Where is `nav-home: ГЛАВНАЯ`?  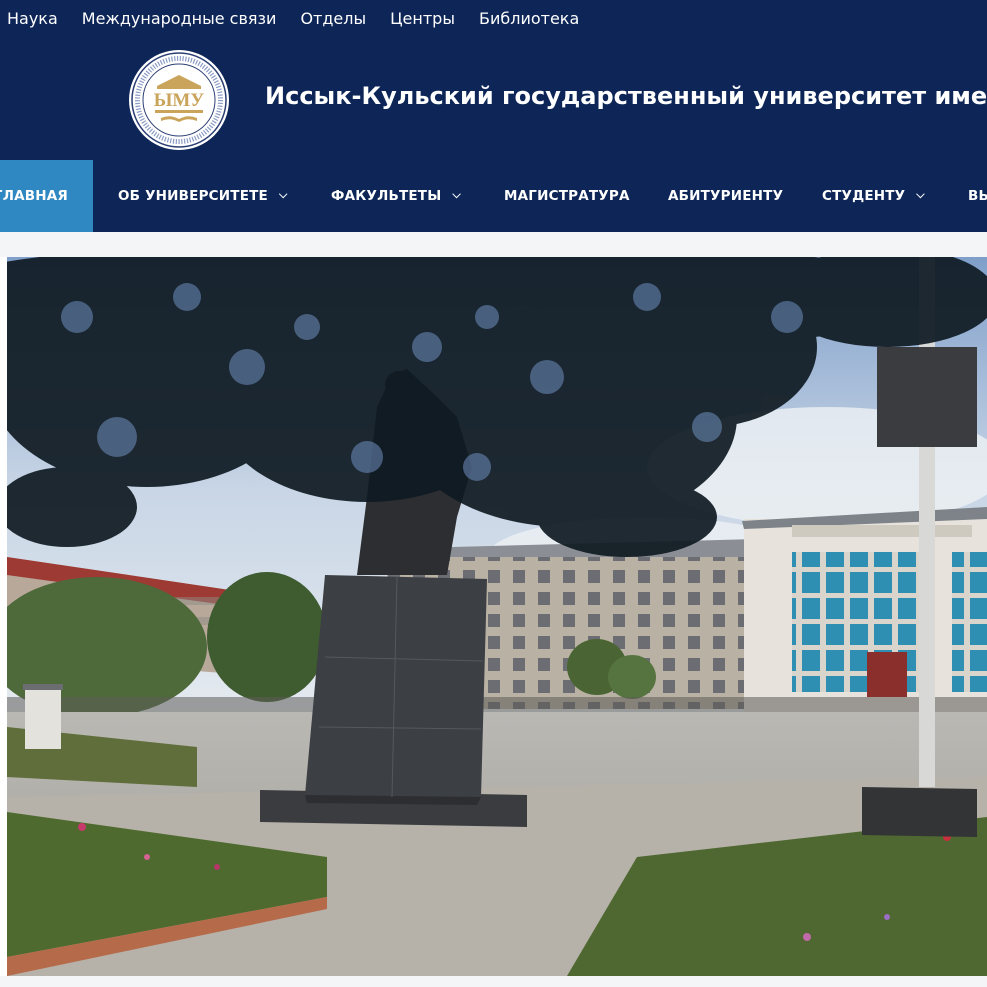 nav-home: ГЛАВНАЯ is located at coordinates (46, 196).